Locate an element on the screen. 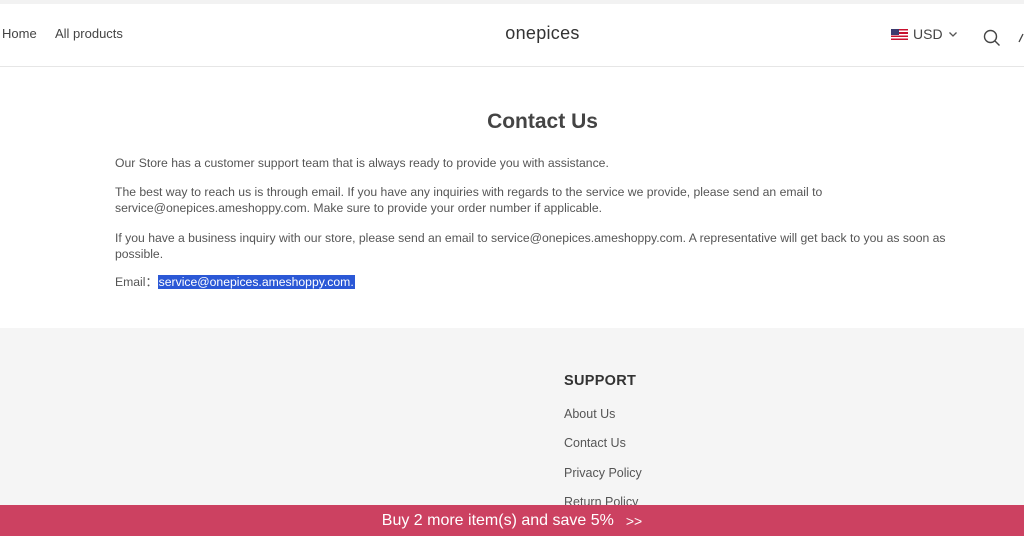 The height and width of the screenshot is (536, 1024). promo-banner: Buy 2 more item(s) and save 5% >> is located at coordinates (512, 520).